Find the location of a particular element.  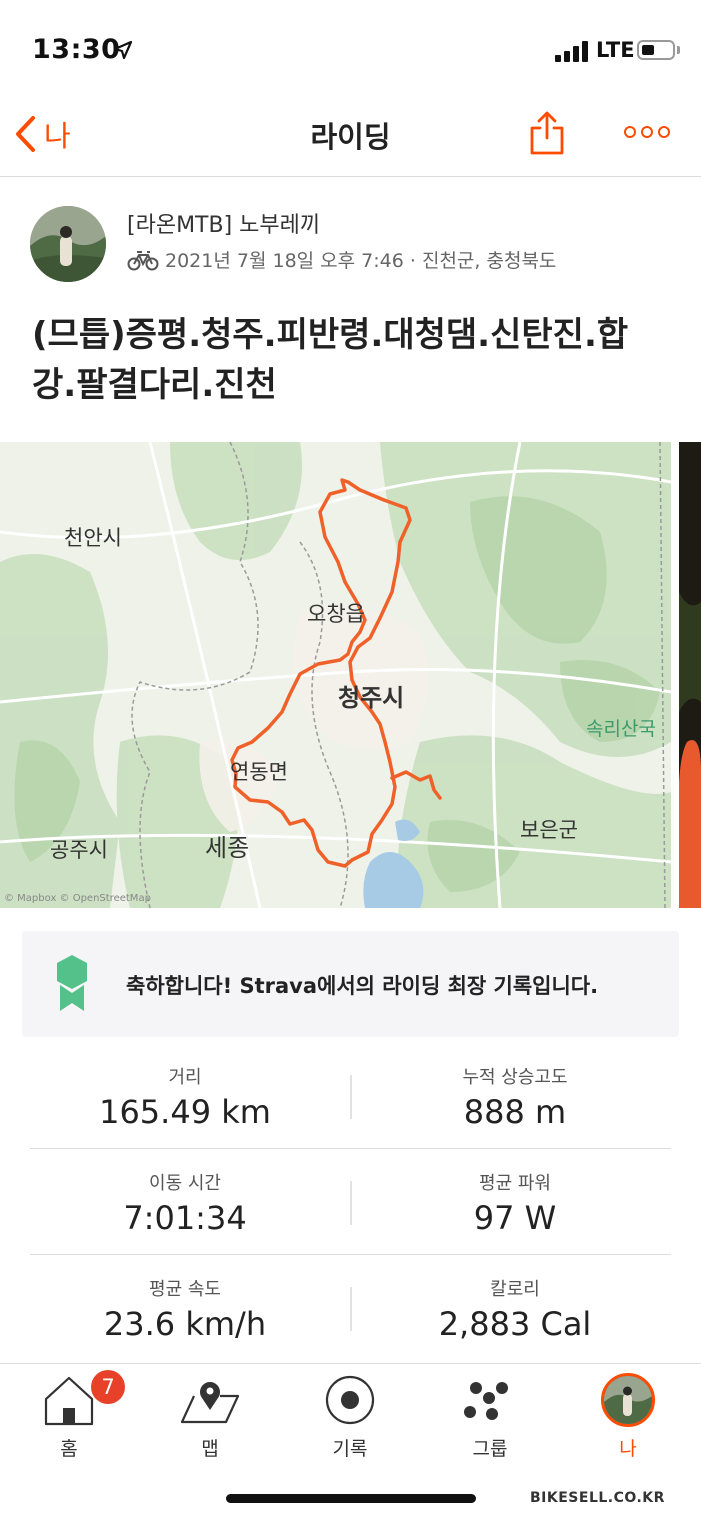

map-label-cheongju: 청주시 is located at coordinates (371, 698).